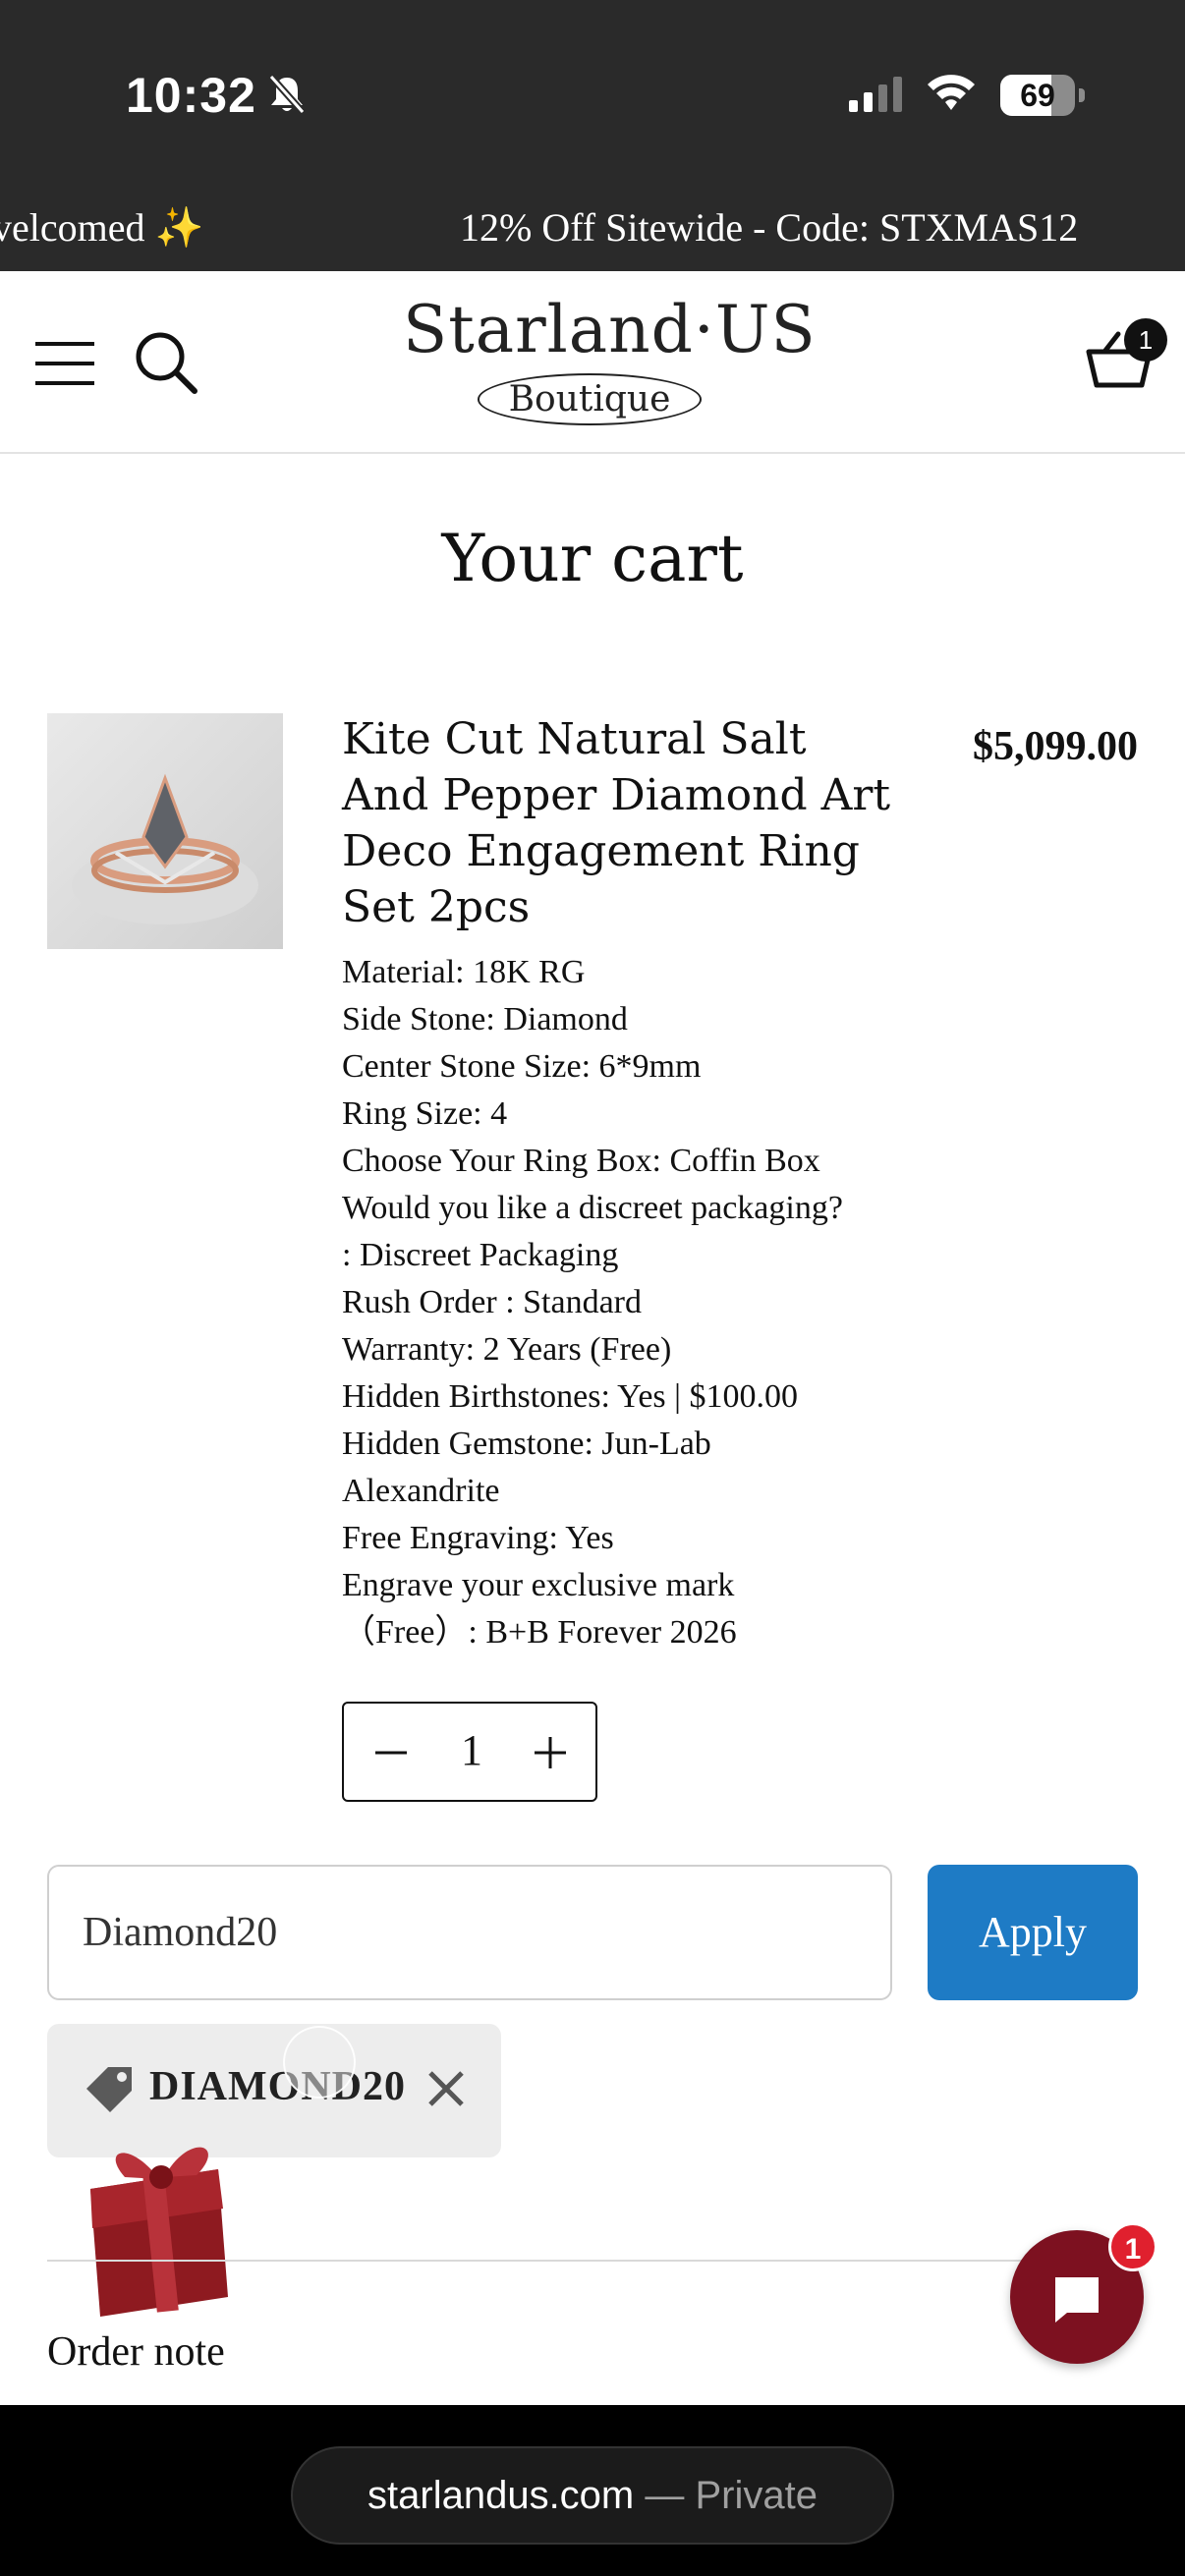  What do you see at coordinates (540, 1632) in the screenshot?
I see `option-line: （Free）: B+B Forever 2026` at bounding box center [540, 1632].